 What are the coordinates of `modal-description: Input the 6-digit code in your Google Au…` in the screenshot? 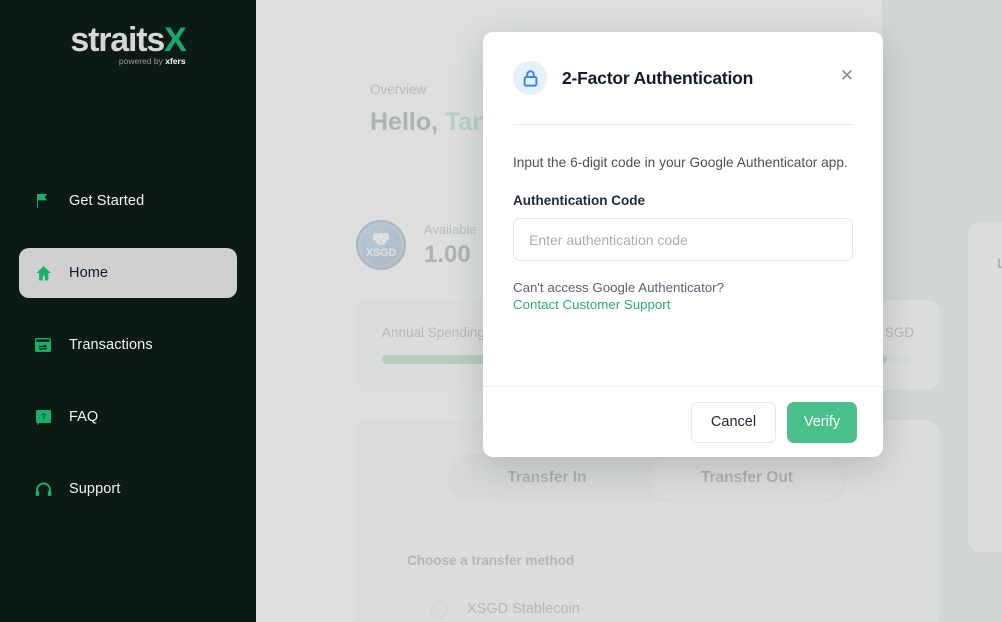 It's located at (680, 162).